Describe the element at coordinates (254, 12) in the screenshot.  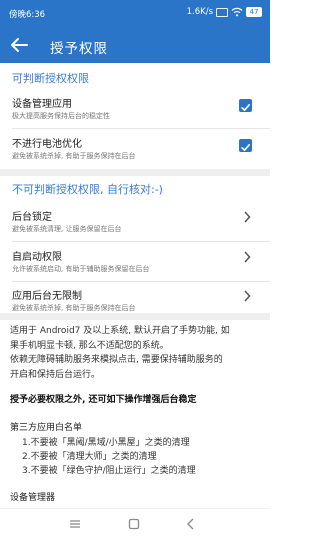
I see `battery-icon: 47` at that location.